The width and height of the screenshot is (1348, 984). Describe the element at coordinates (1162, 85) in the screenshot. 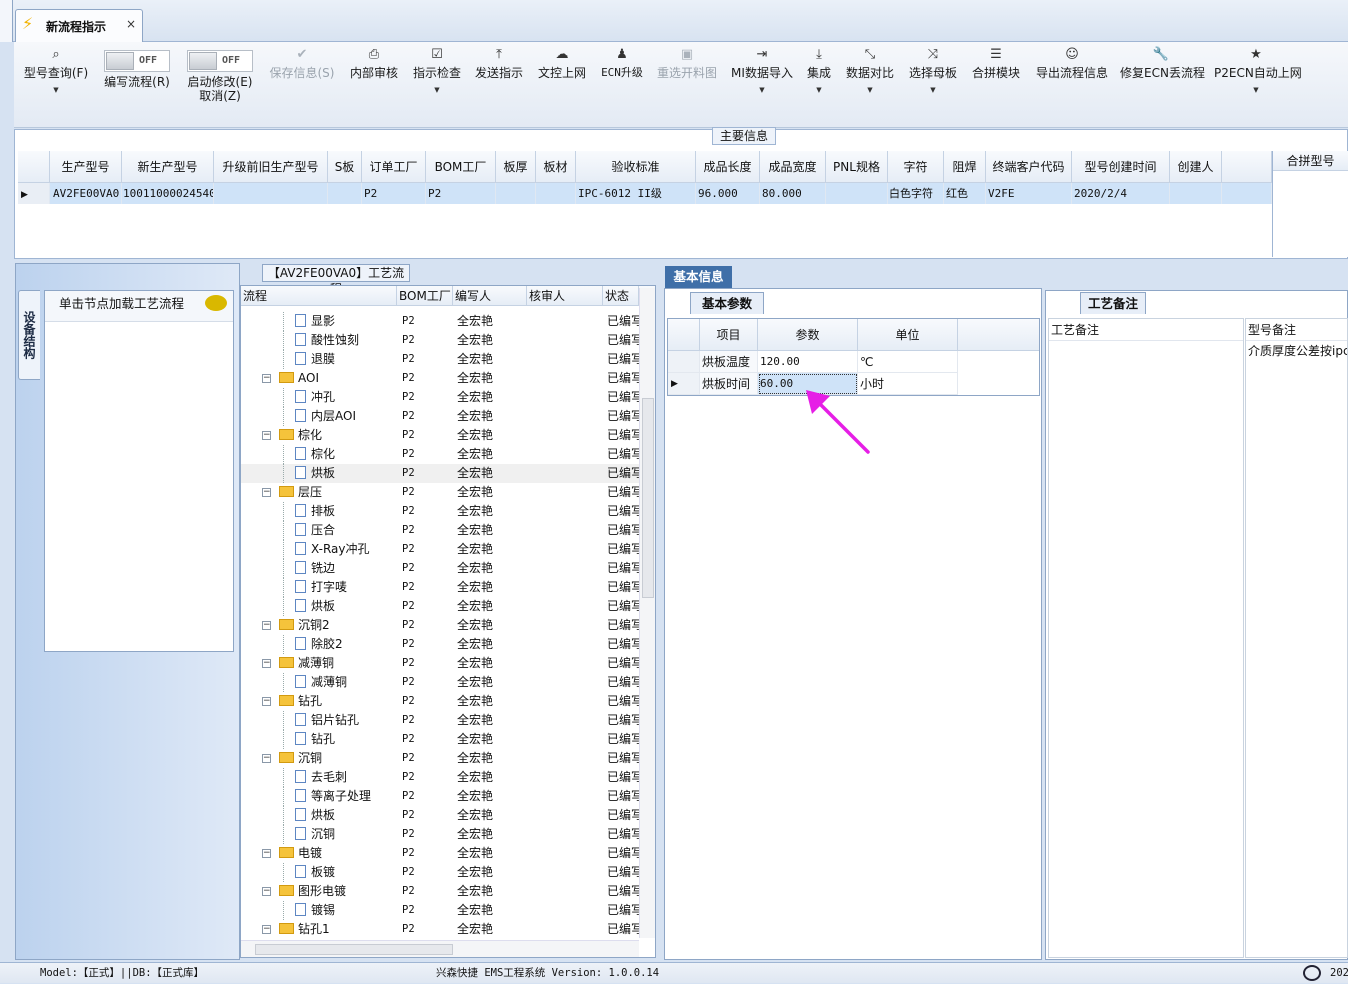

I see `repair-ecn-flow-button: 🔧 修复ECN丢流程` at that location.